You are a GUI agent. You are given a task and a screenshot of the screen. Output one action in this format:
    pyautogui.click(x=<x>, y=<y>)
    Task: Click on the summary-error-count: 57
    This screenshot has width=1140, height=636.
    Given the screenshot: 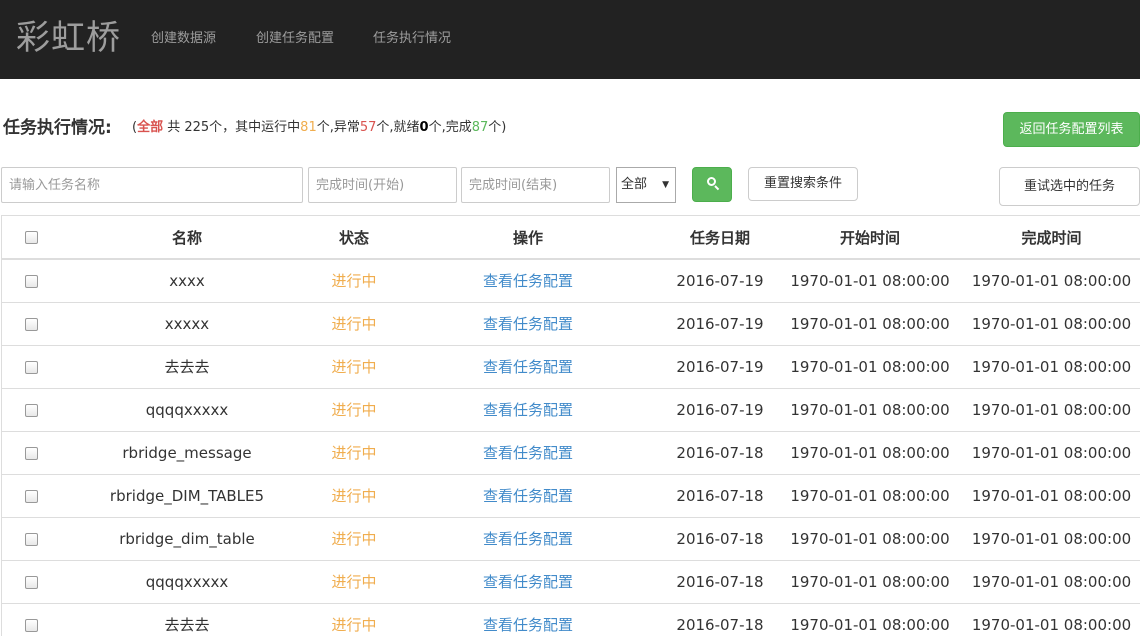 What is the action you would take?
    pyautogui.click(x=368, y=127)
    